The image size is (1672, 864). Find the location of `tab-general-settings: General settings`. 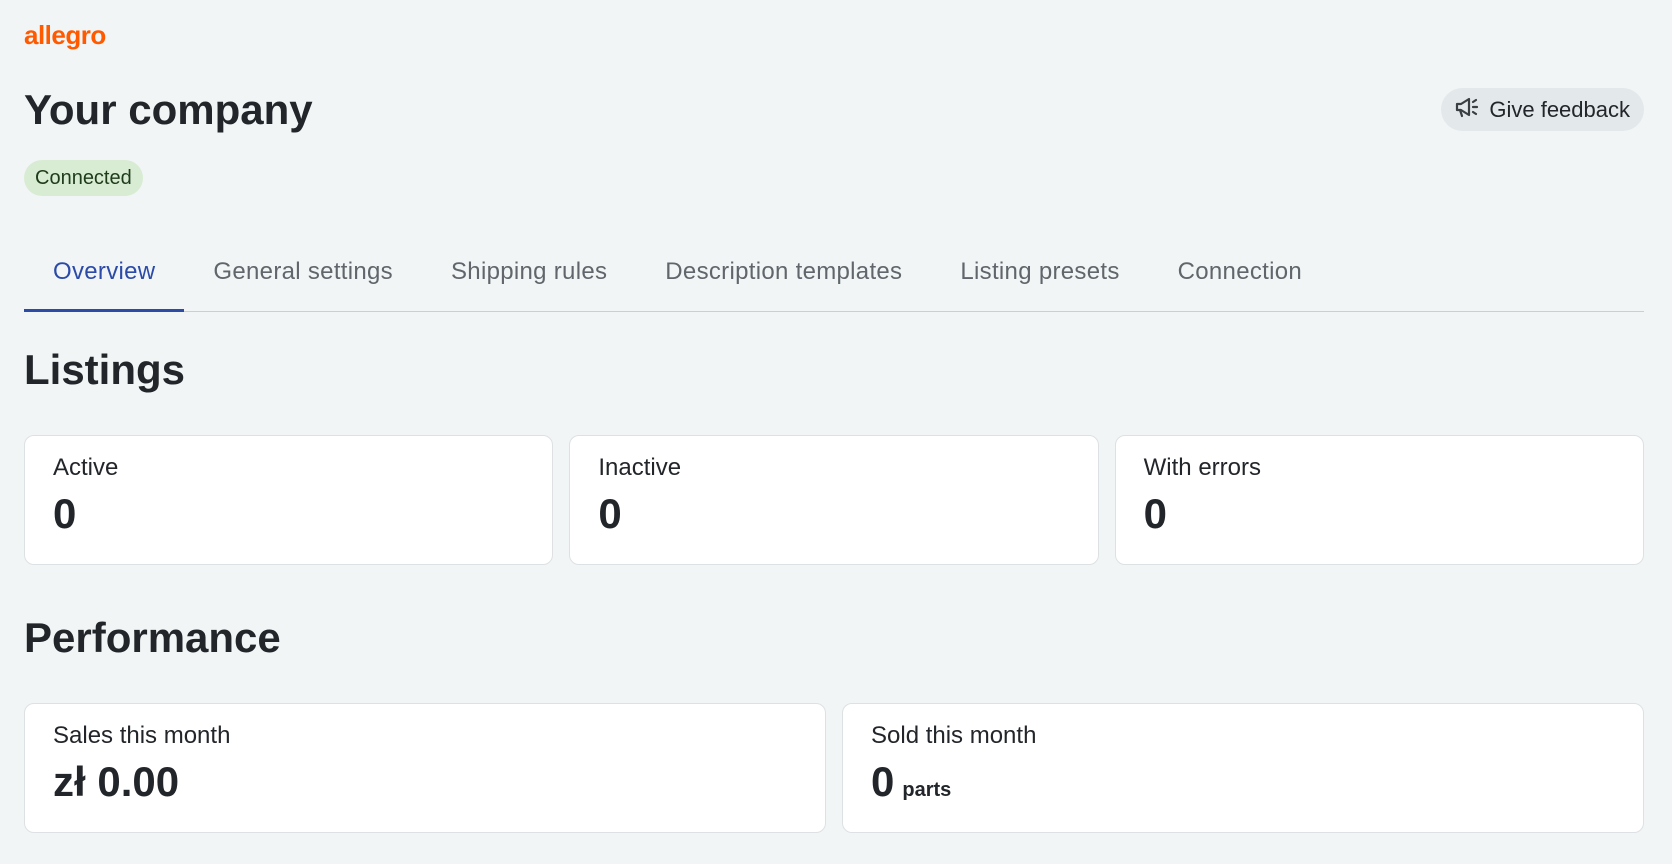

tab-general-settings: General settings is located at coordinates (303, 271).